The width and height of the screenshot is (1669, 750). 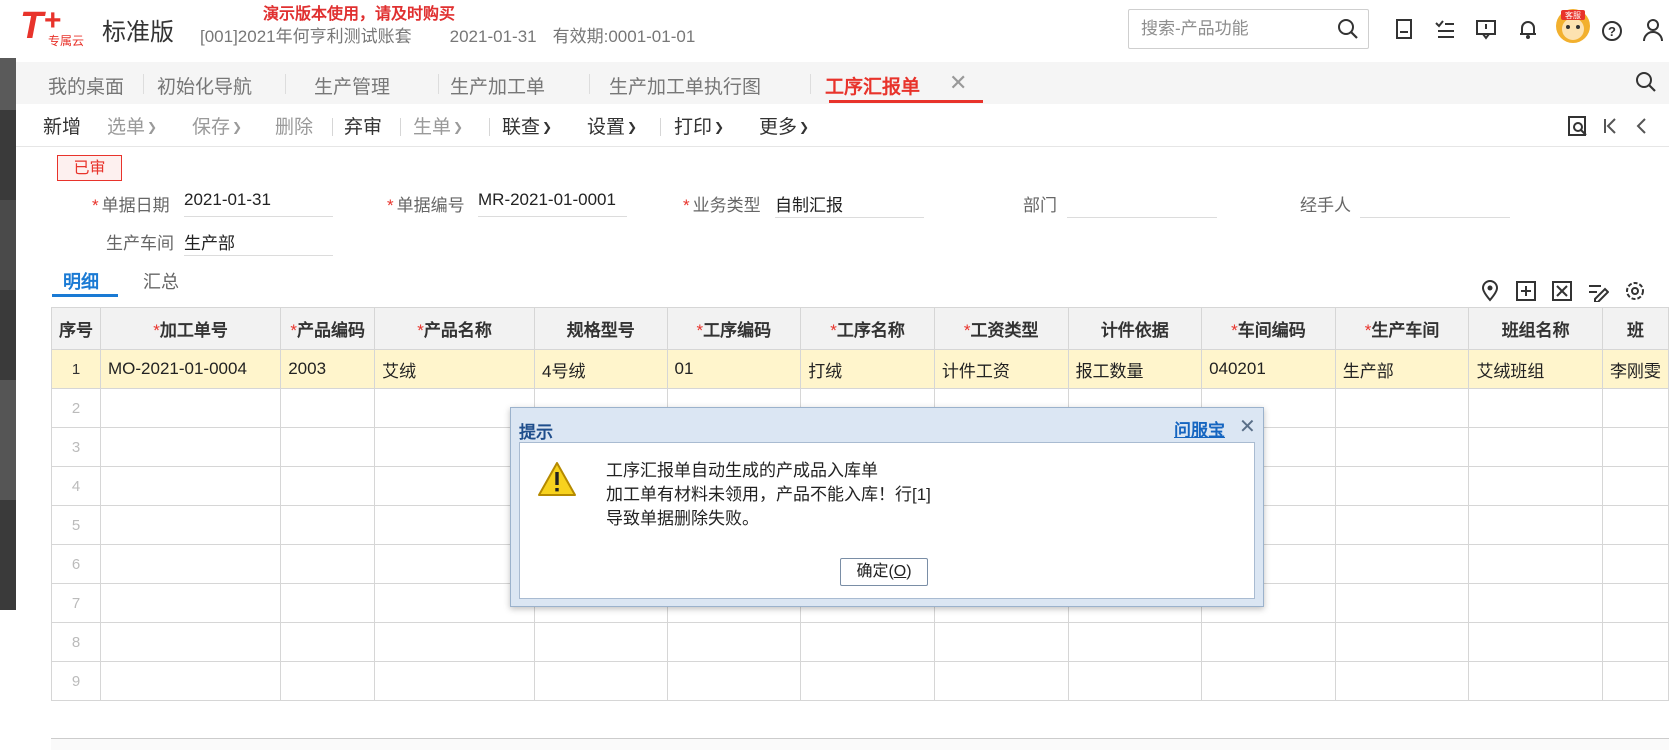 What do you see at coordinates (527, 125) in the screenshot?
I see `linked-query-button: 联查 ❯` at bounding box center [527, 125].